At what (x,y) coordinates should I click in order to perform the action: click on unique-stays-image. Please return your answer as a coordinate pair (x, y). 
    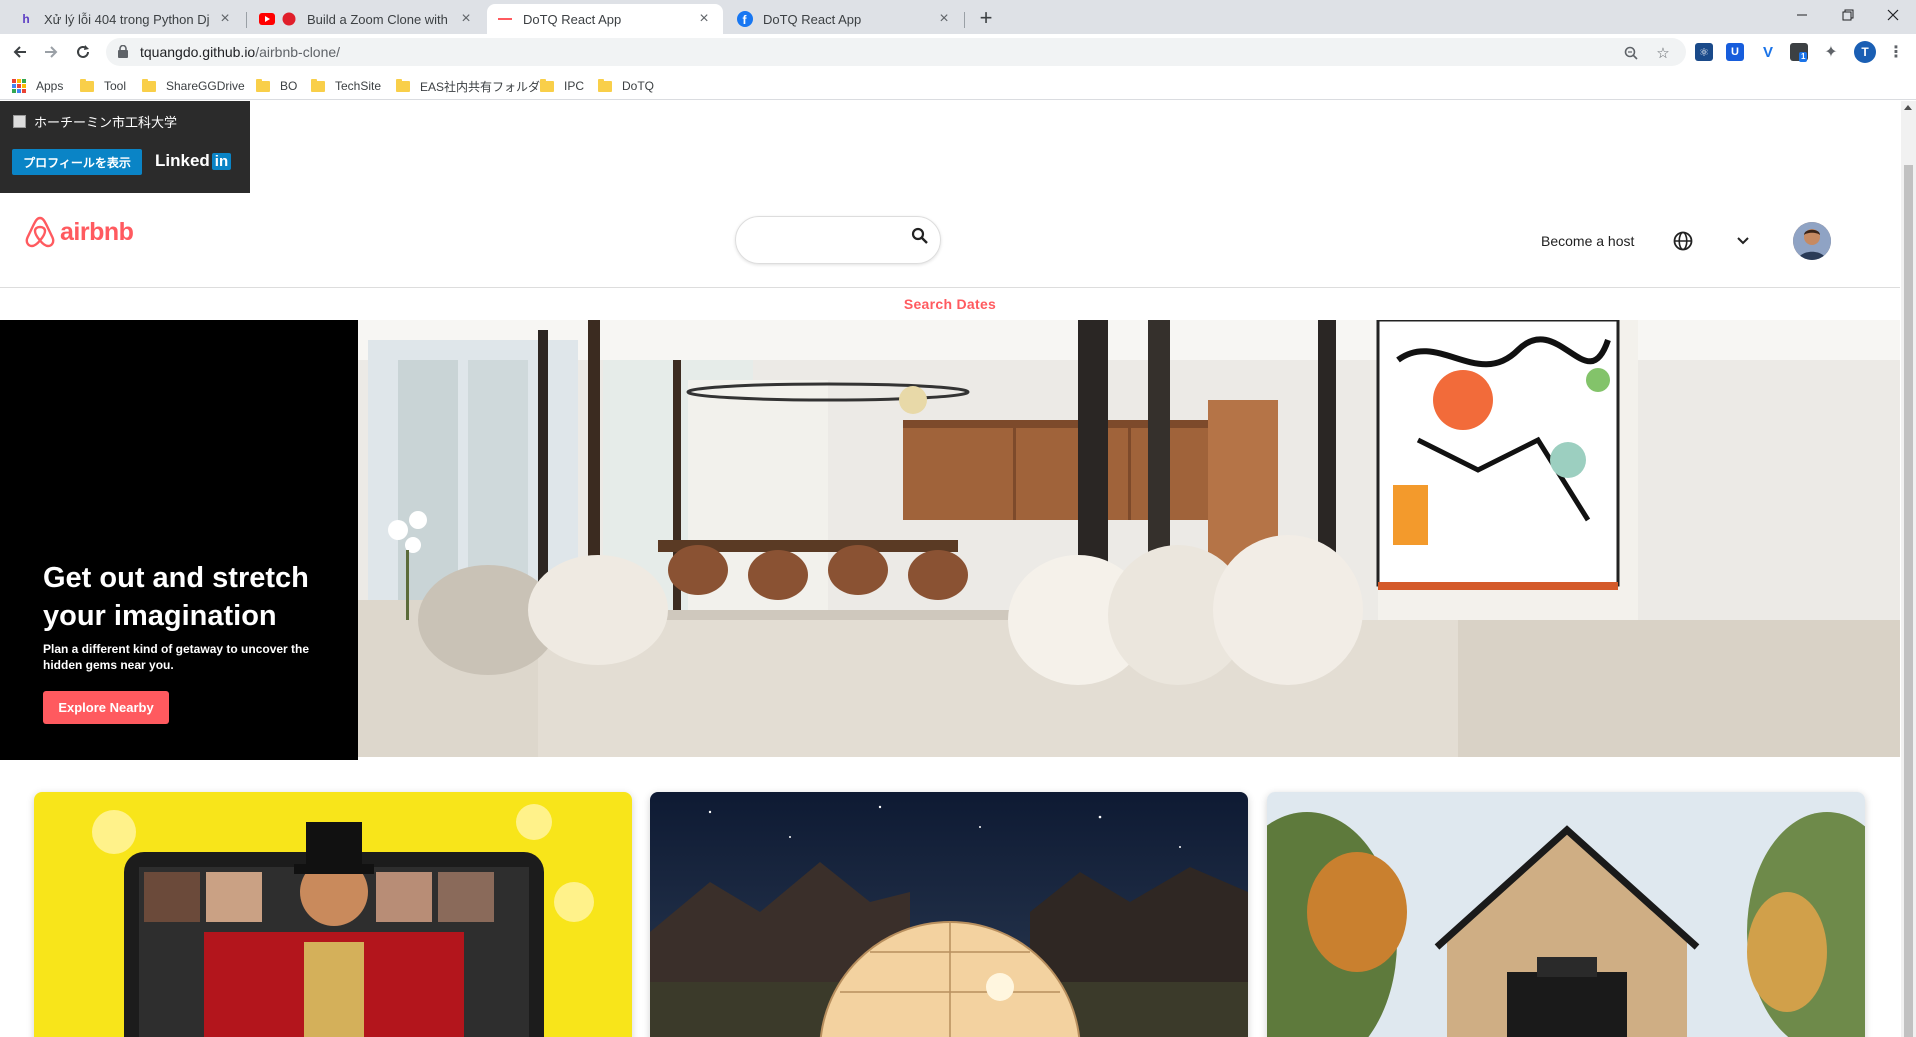
    Looking at the image, I should click on (949, 914).